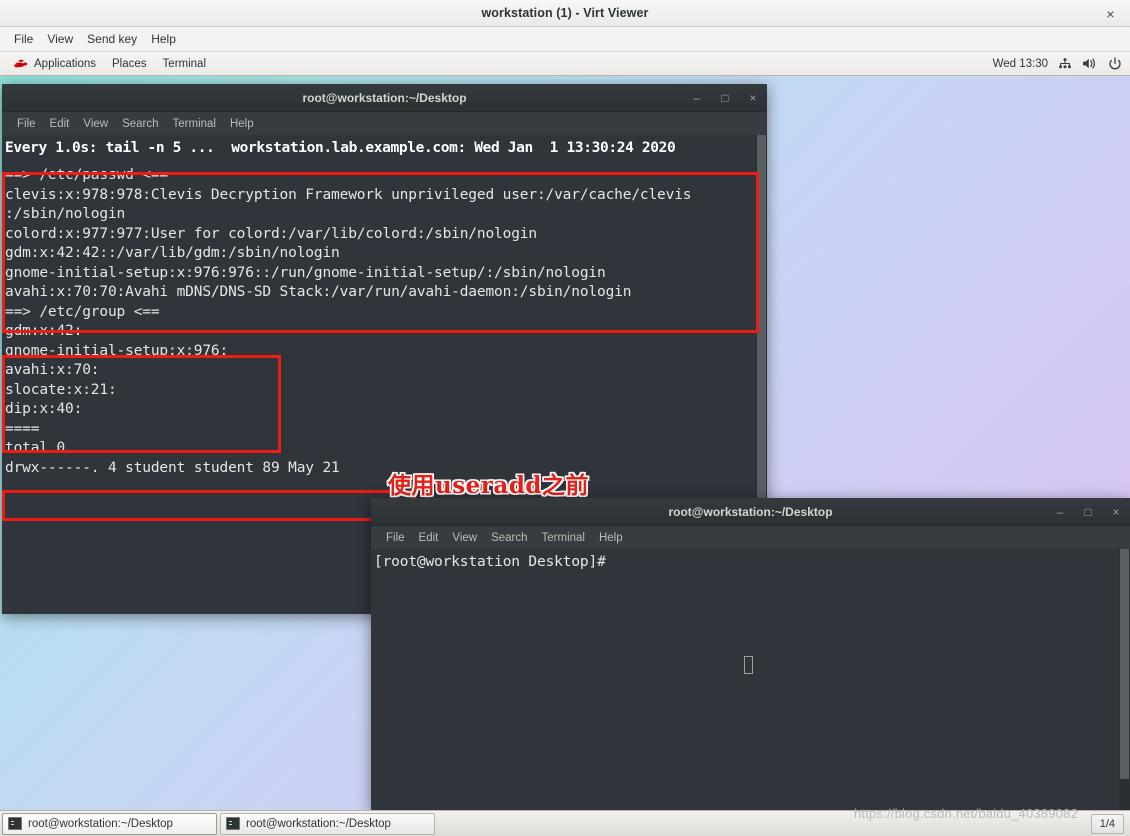 The width and height of the screenshot is (1130, 836). I want to click on terminal-line: drwx------. 4 student student 89 May 21, so click(172, 467).